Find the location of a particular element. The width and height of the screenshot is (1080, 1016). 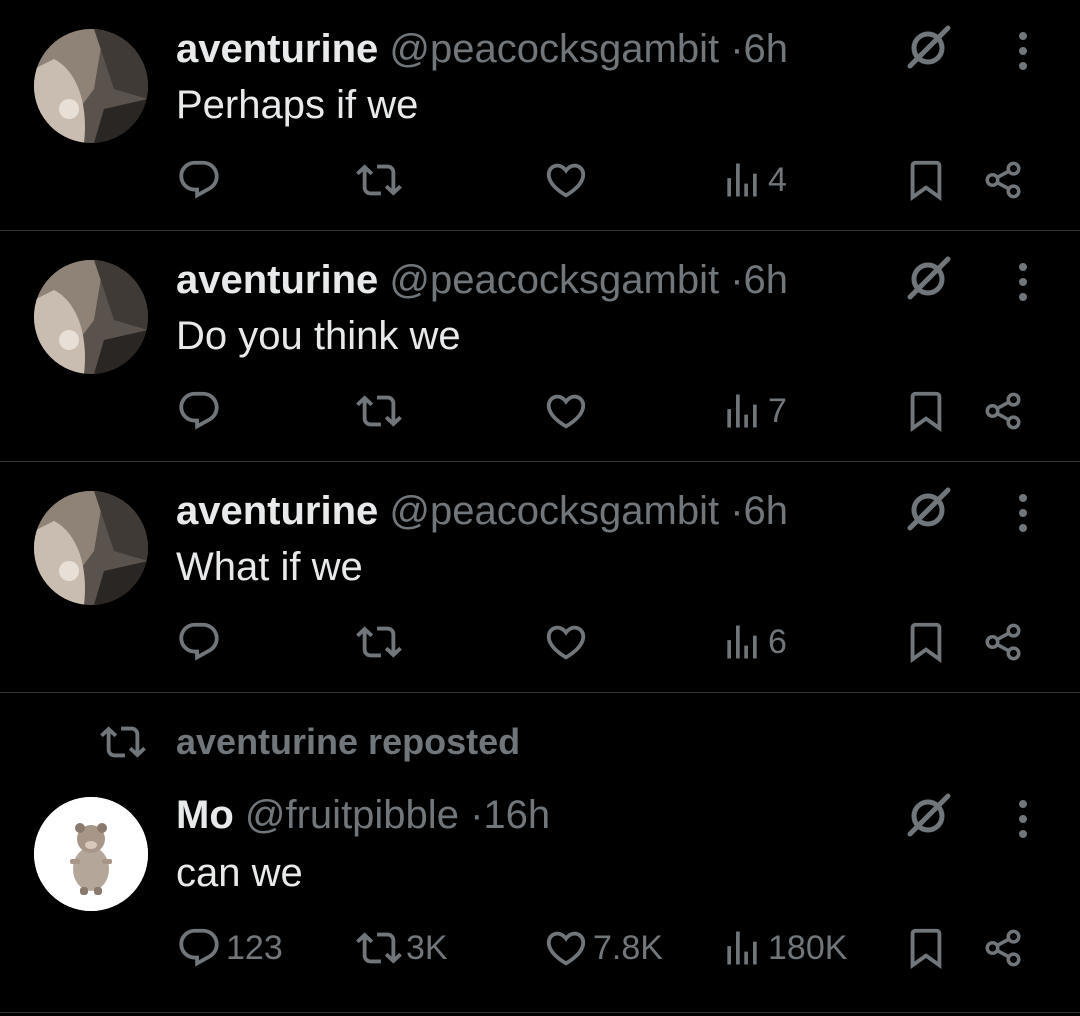

post-header: Mo @fruitpibble ·16h is located at coordinates (363, 815).